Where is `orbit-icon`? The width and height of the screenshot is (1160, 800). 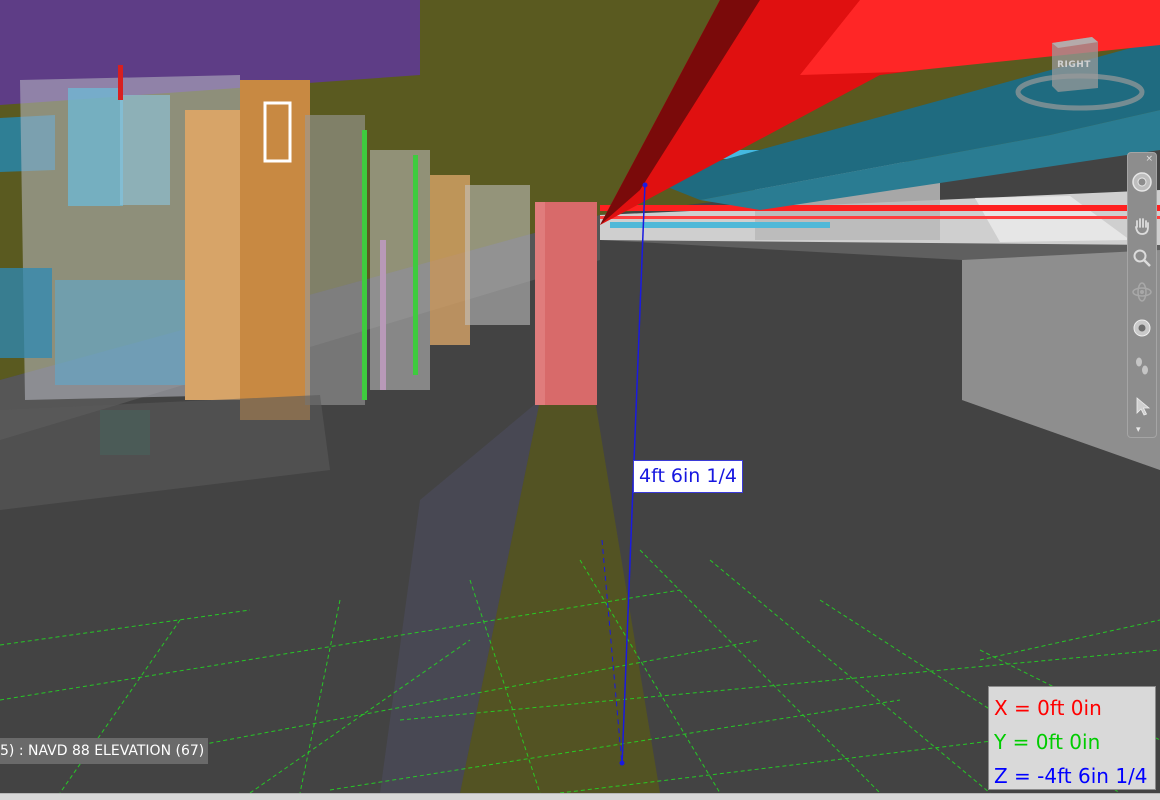
orbit-icon is located at coordinates (1142, 292).